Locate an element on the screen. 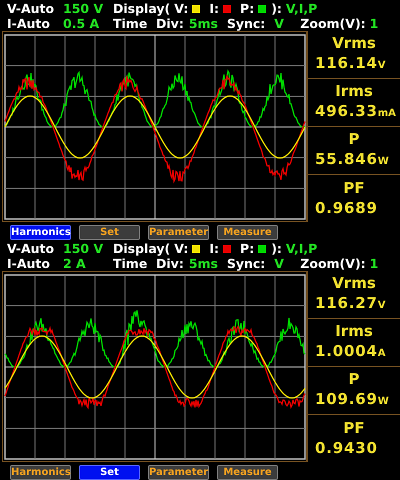 This screenshot has height=480, width=400. reading-value: 109.69W is located at coordinates (351, 400).